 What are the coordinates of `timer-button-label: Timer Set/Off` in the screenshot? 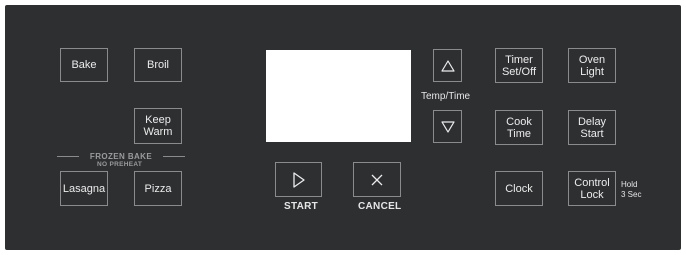 It's located at (519, 65).